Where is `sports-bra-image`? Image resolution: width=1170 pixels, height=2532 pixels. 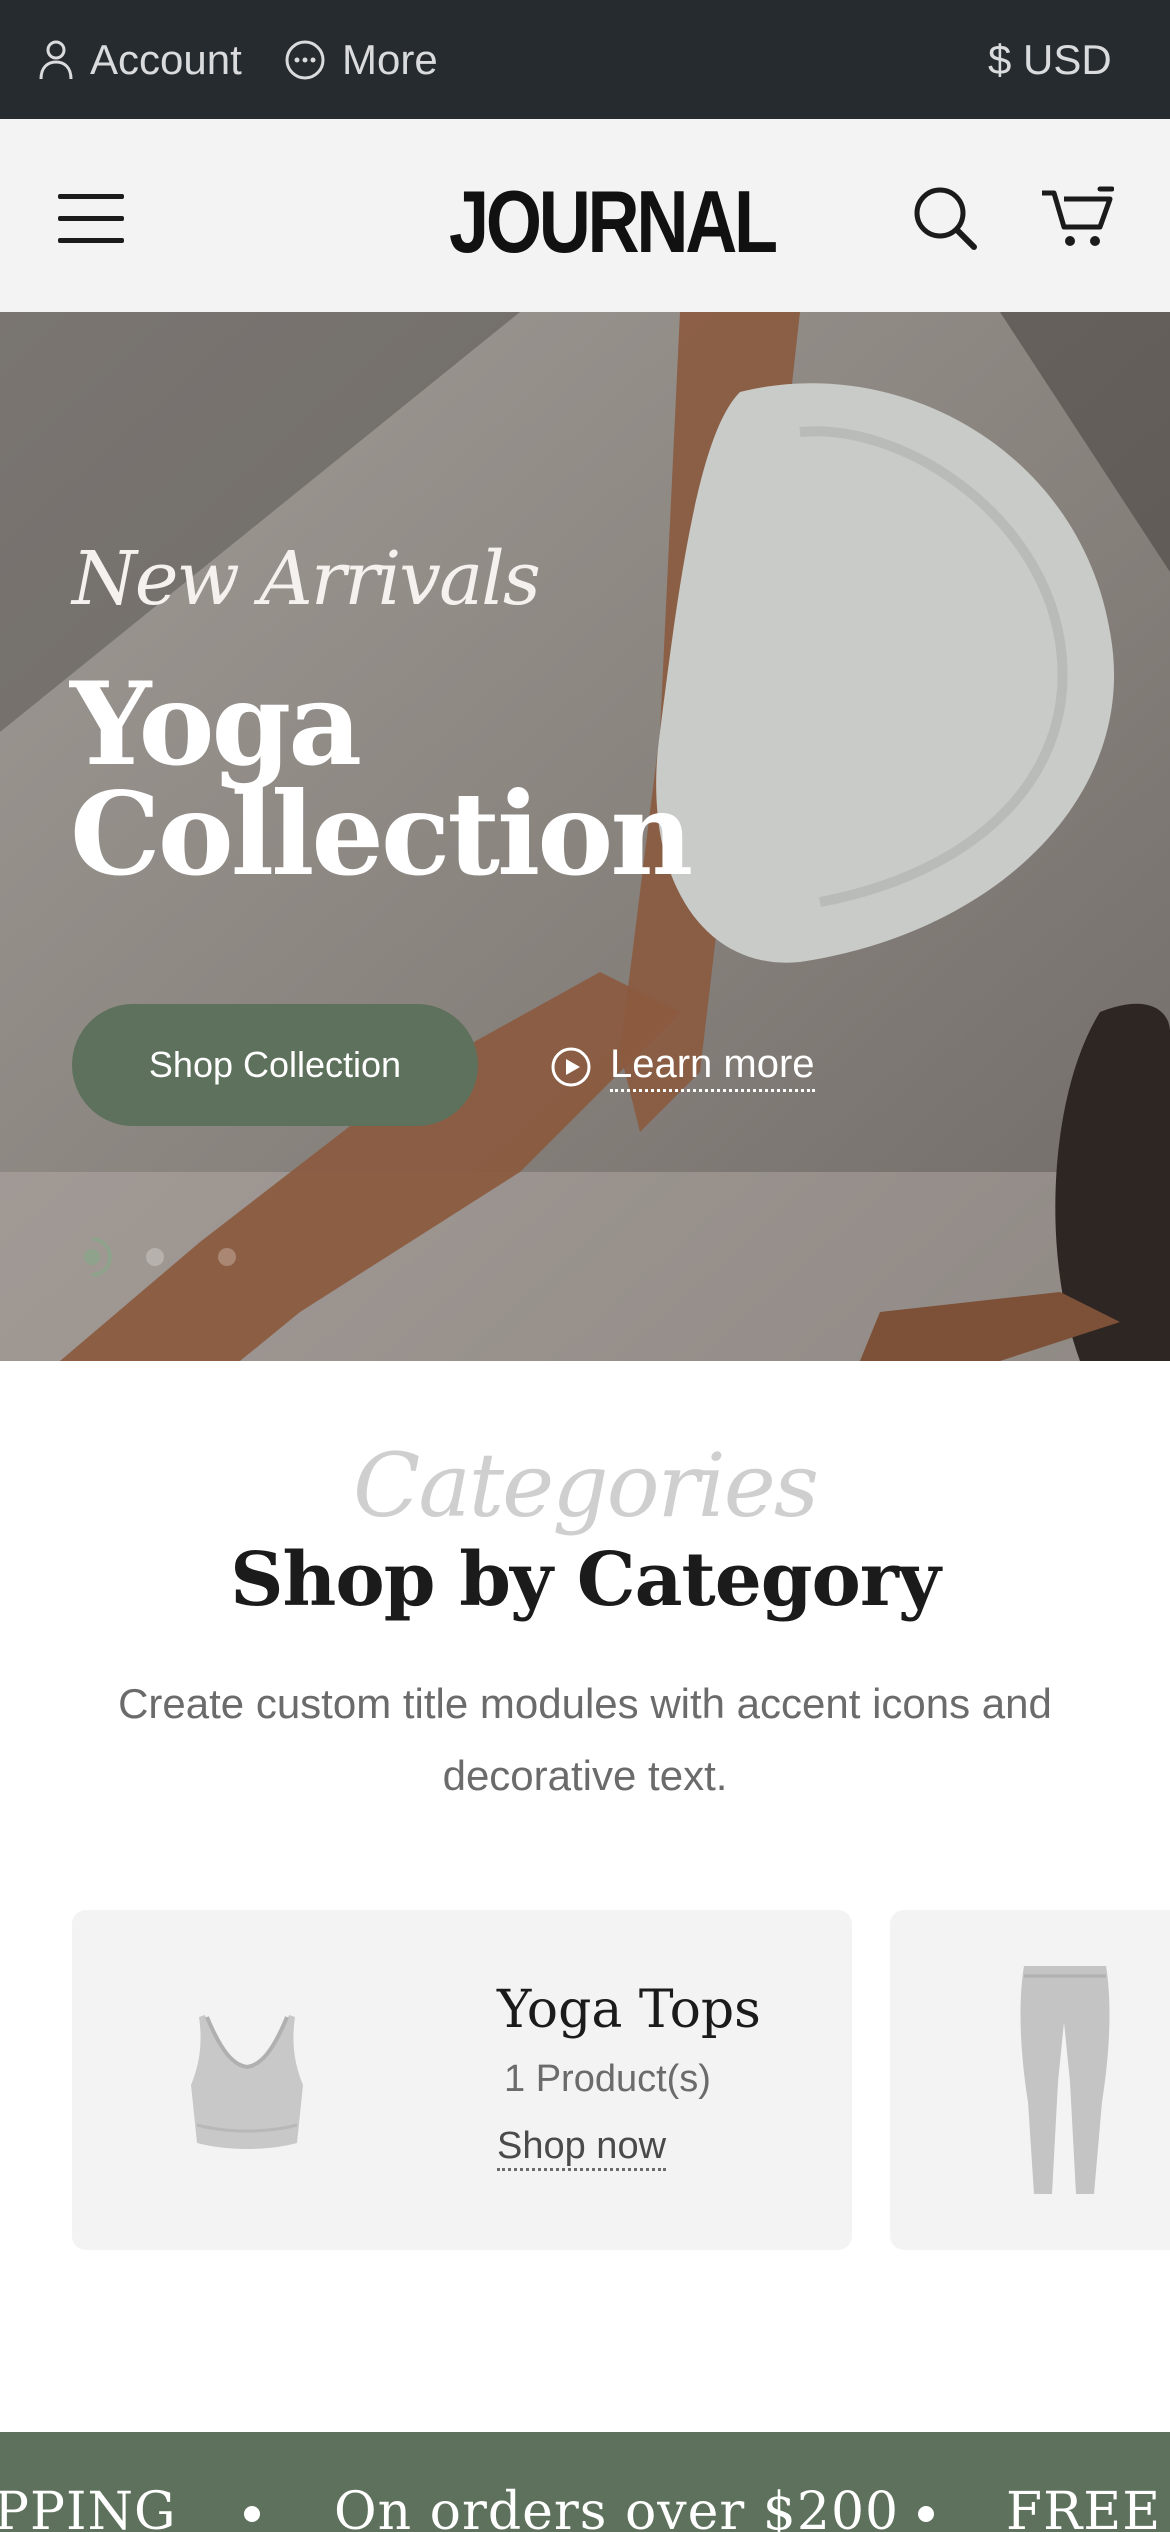 sports-bra-image is located at coordinates (247, 2082).